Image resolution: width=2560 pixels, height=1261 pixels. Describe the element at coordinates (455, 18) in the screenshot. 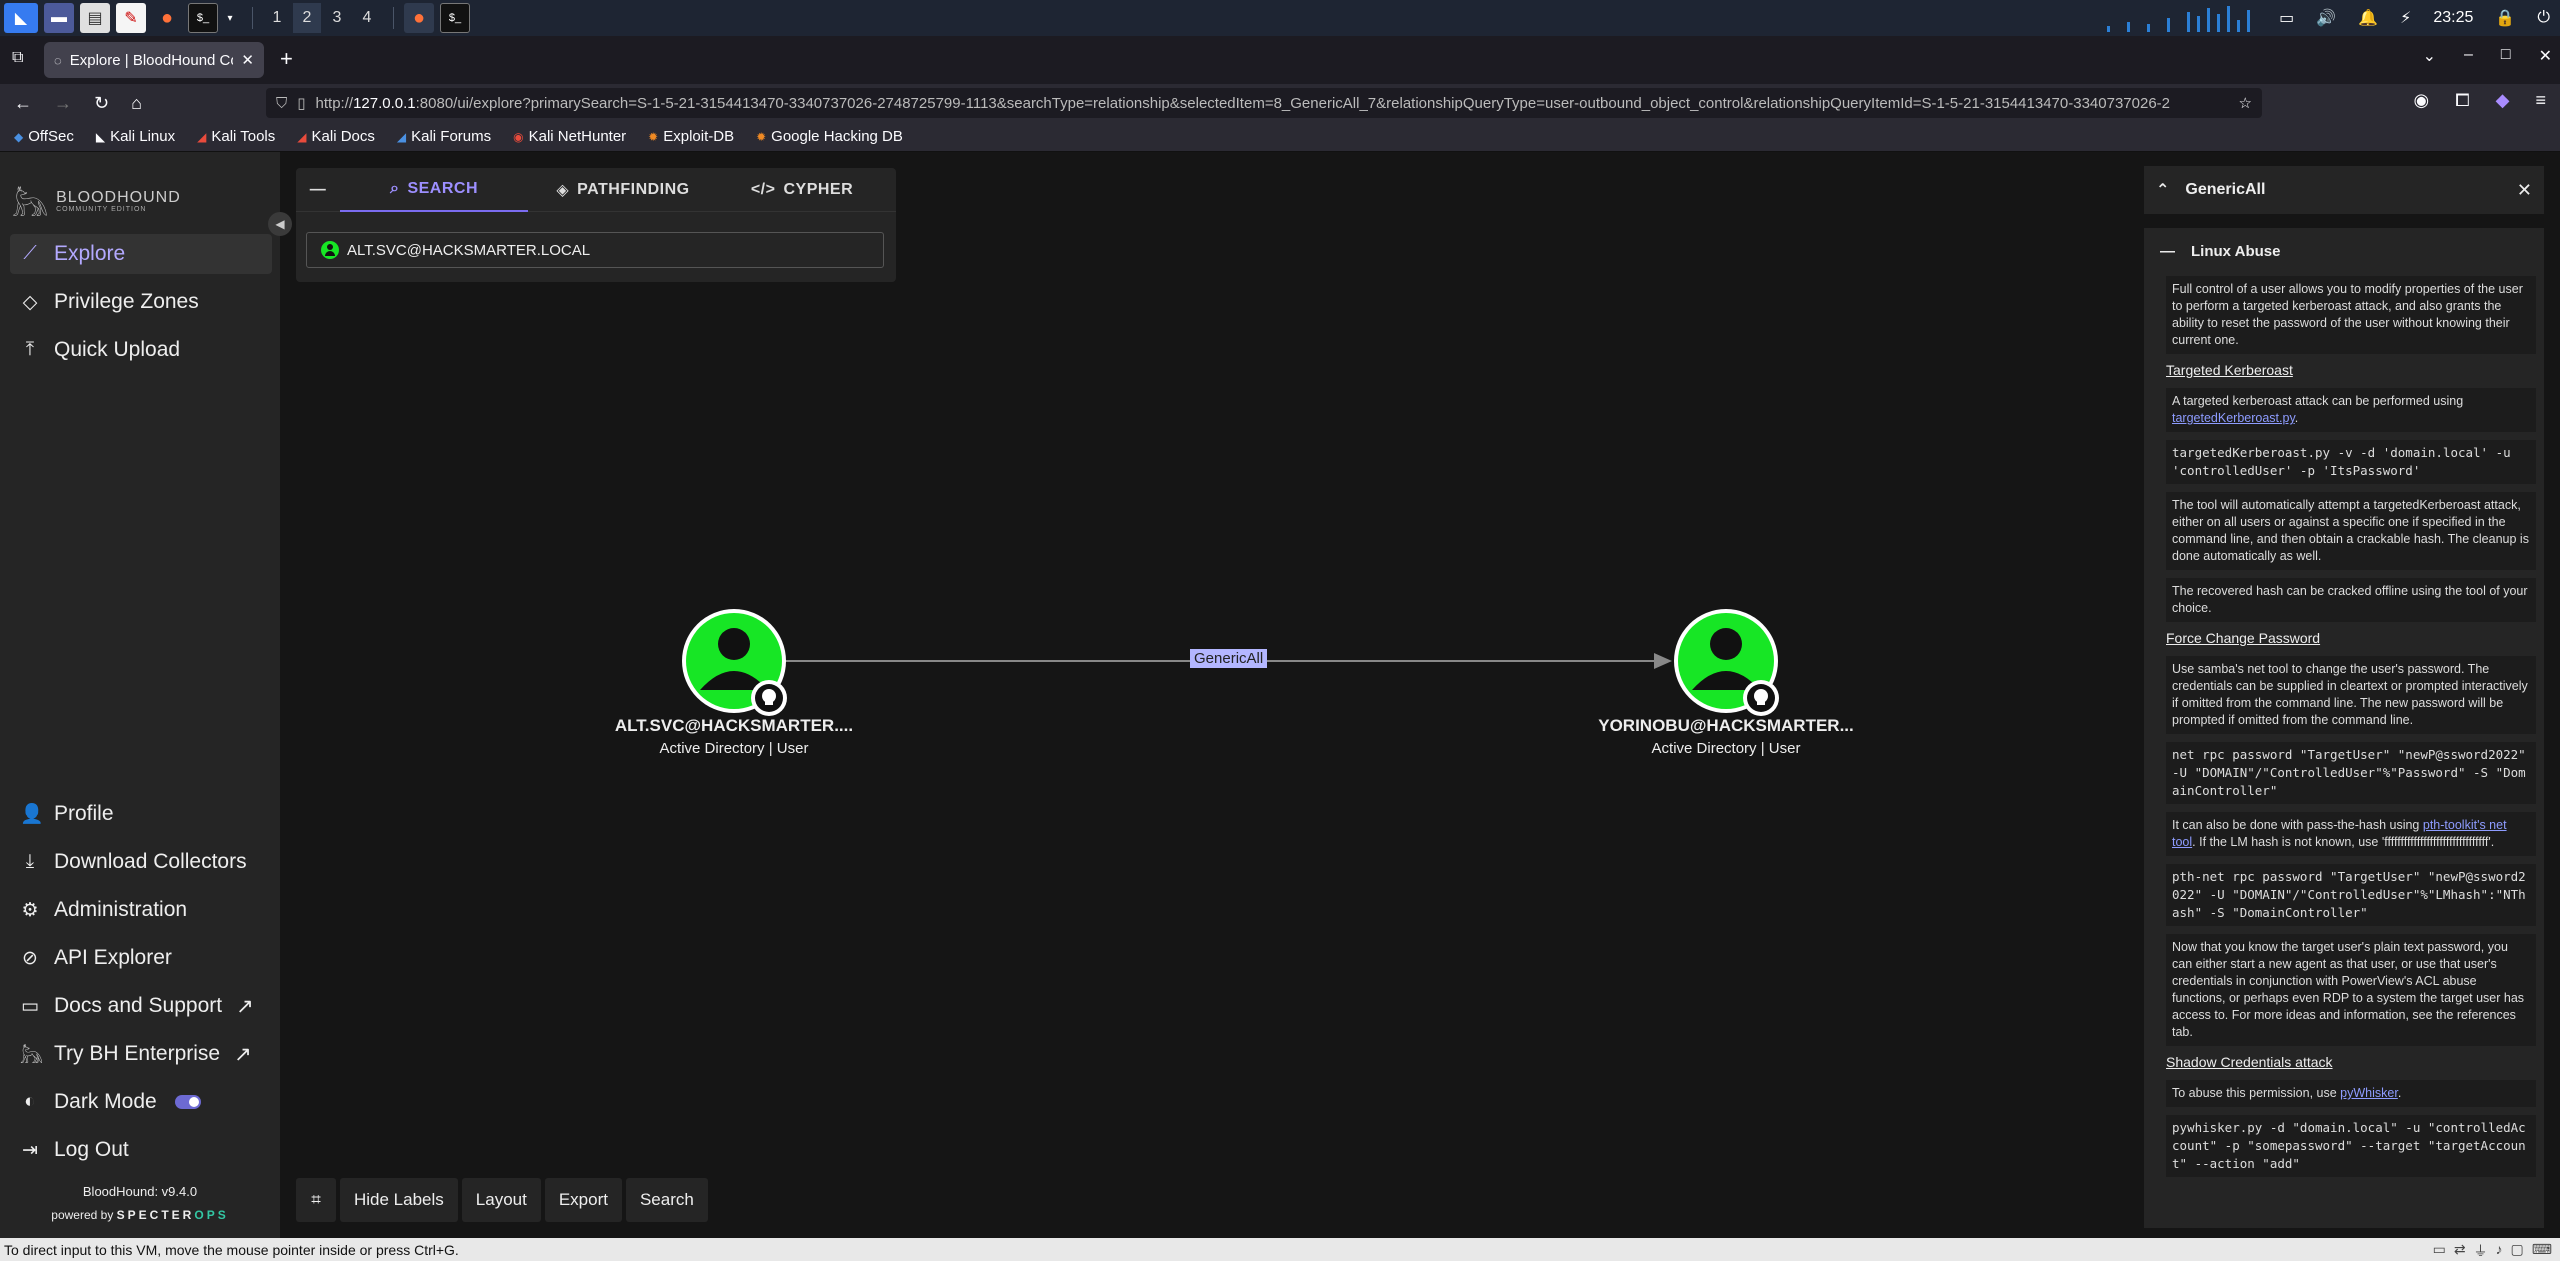

I see `terminal-window-icon: $_` at that location.